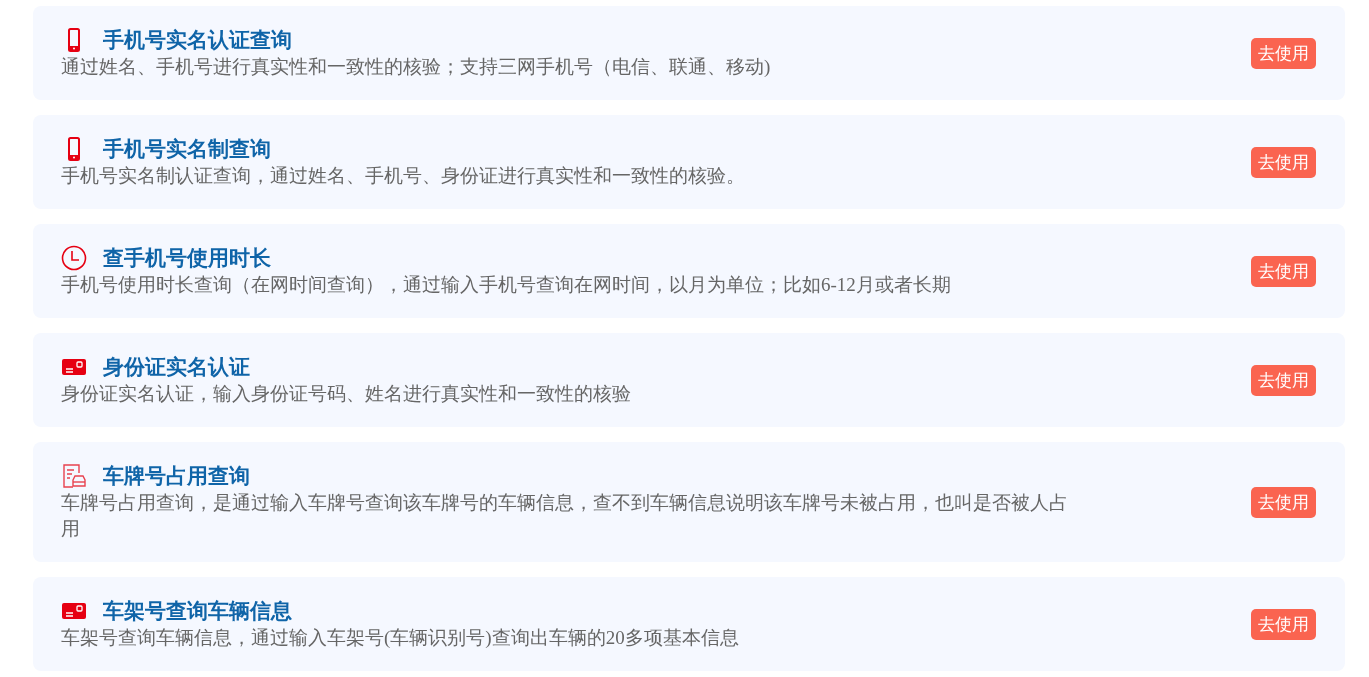  Describe the element at coordinates (74, 476) in the screenshot. I see `car-document-icon` at that location.